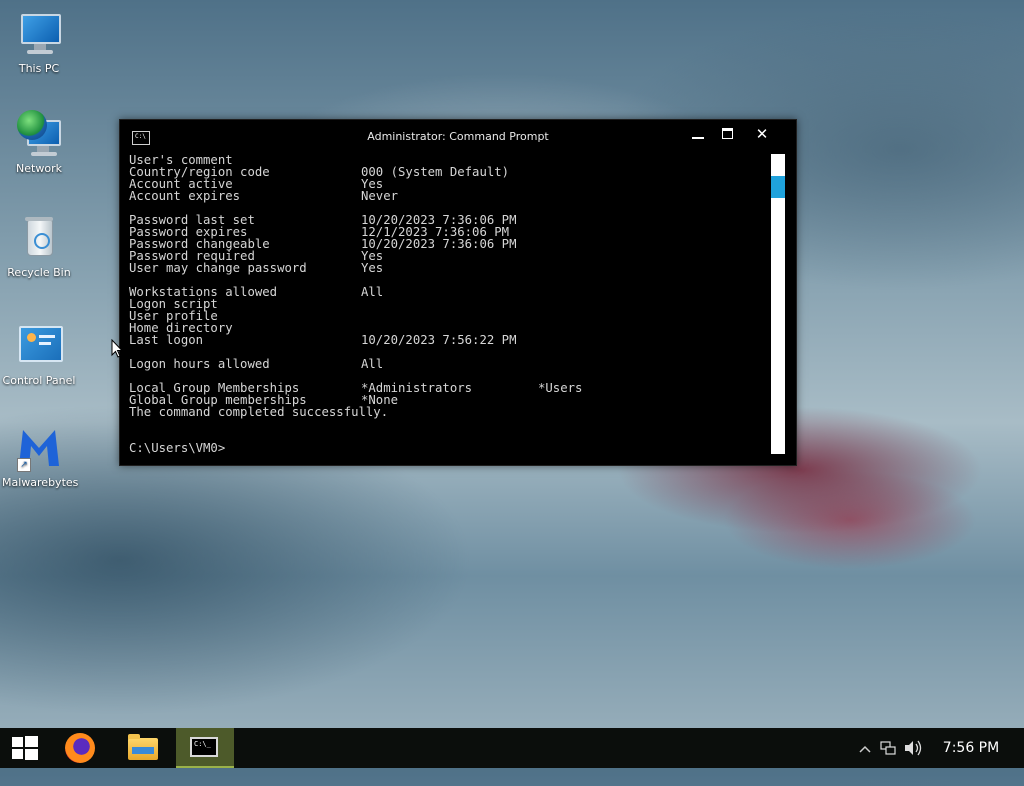  Describe the element at coordinates (218, 268) in the screenshot. I see `console-key: User may change password` at that location.